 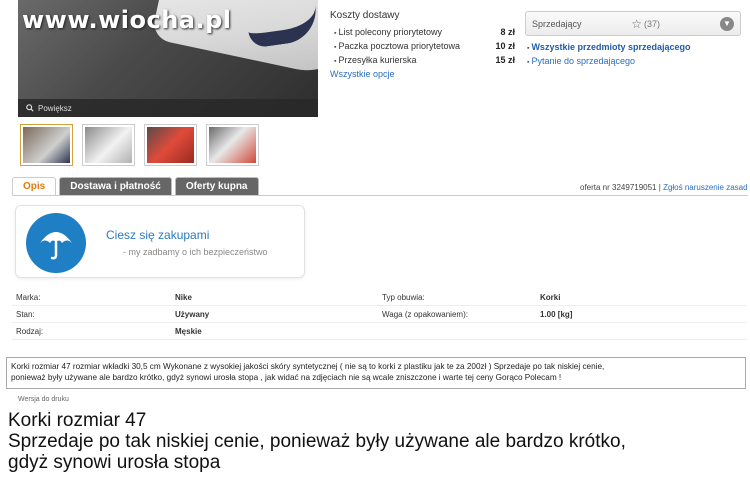 I want to click on star-icon: ☆, so click(x=636, y=23).